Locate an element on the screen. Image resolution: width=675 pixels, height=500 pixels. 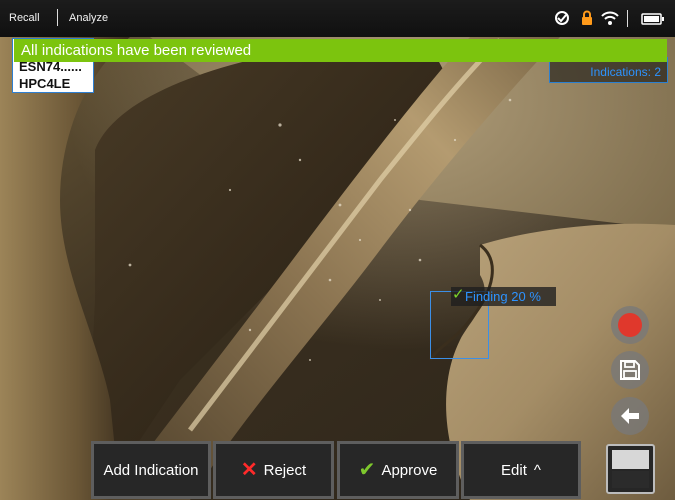
wifi-icon is located at coordinates (610, 20).